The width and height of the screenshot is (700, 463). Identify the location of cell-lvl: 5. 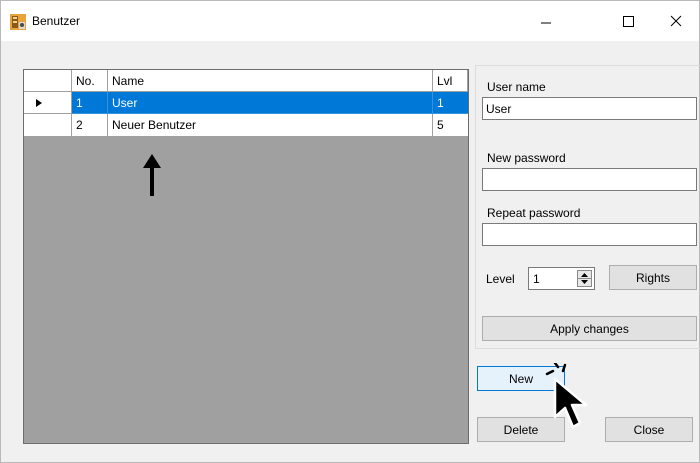
(450, 125).